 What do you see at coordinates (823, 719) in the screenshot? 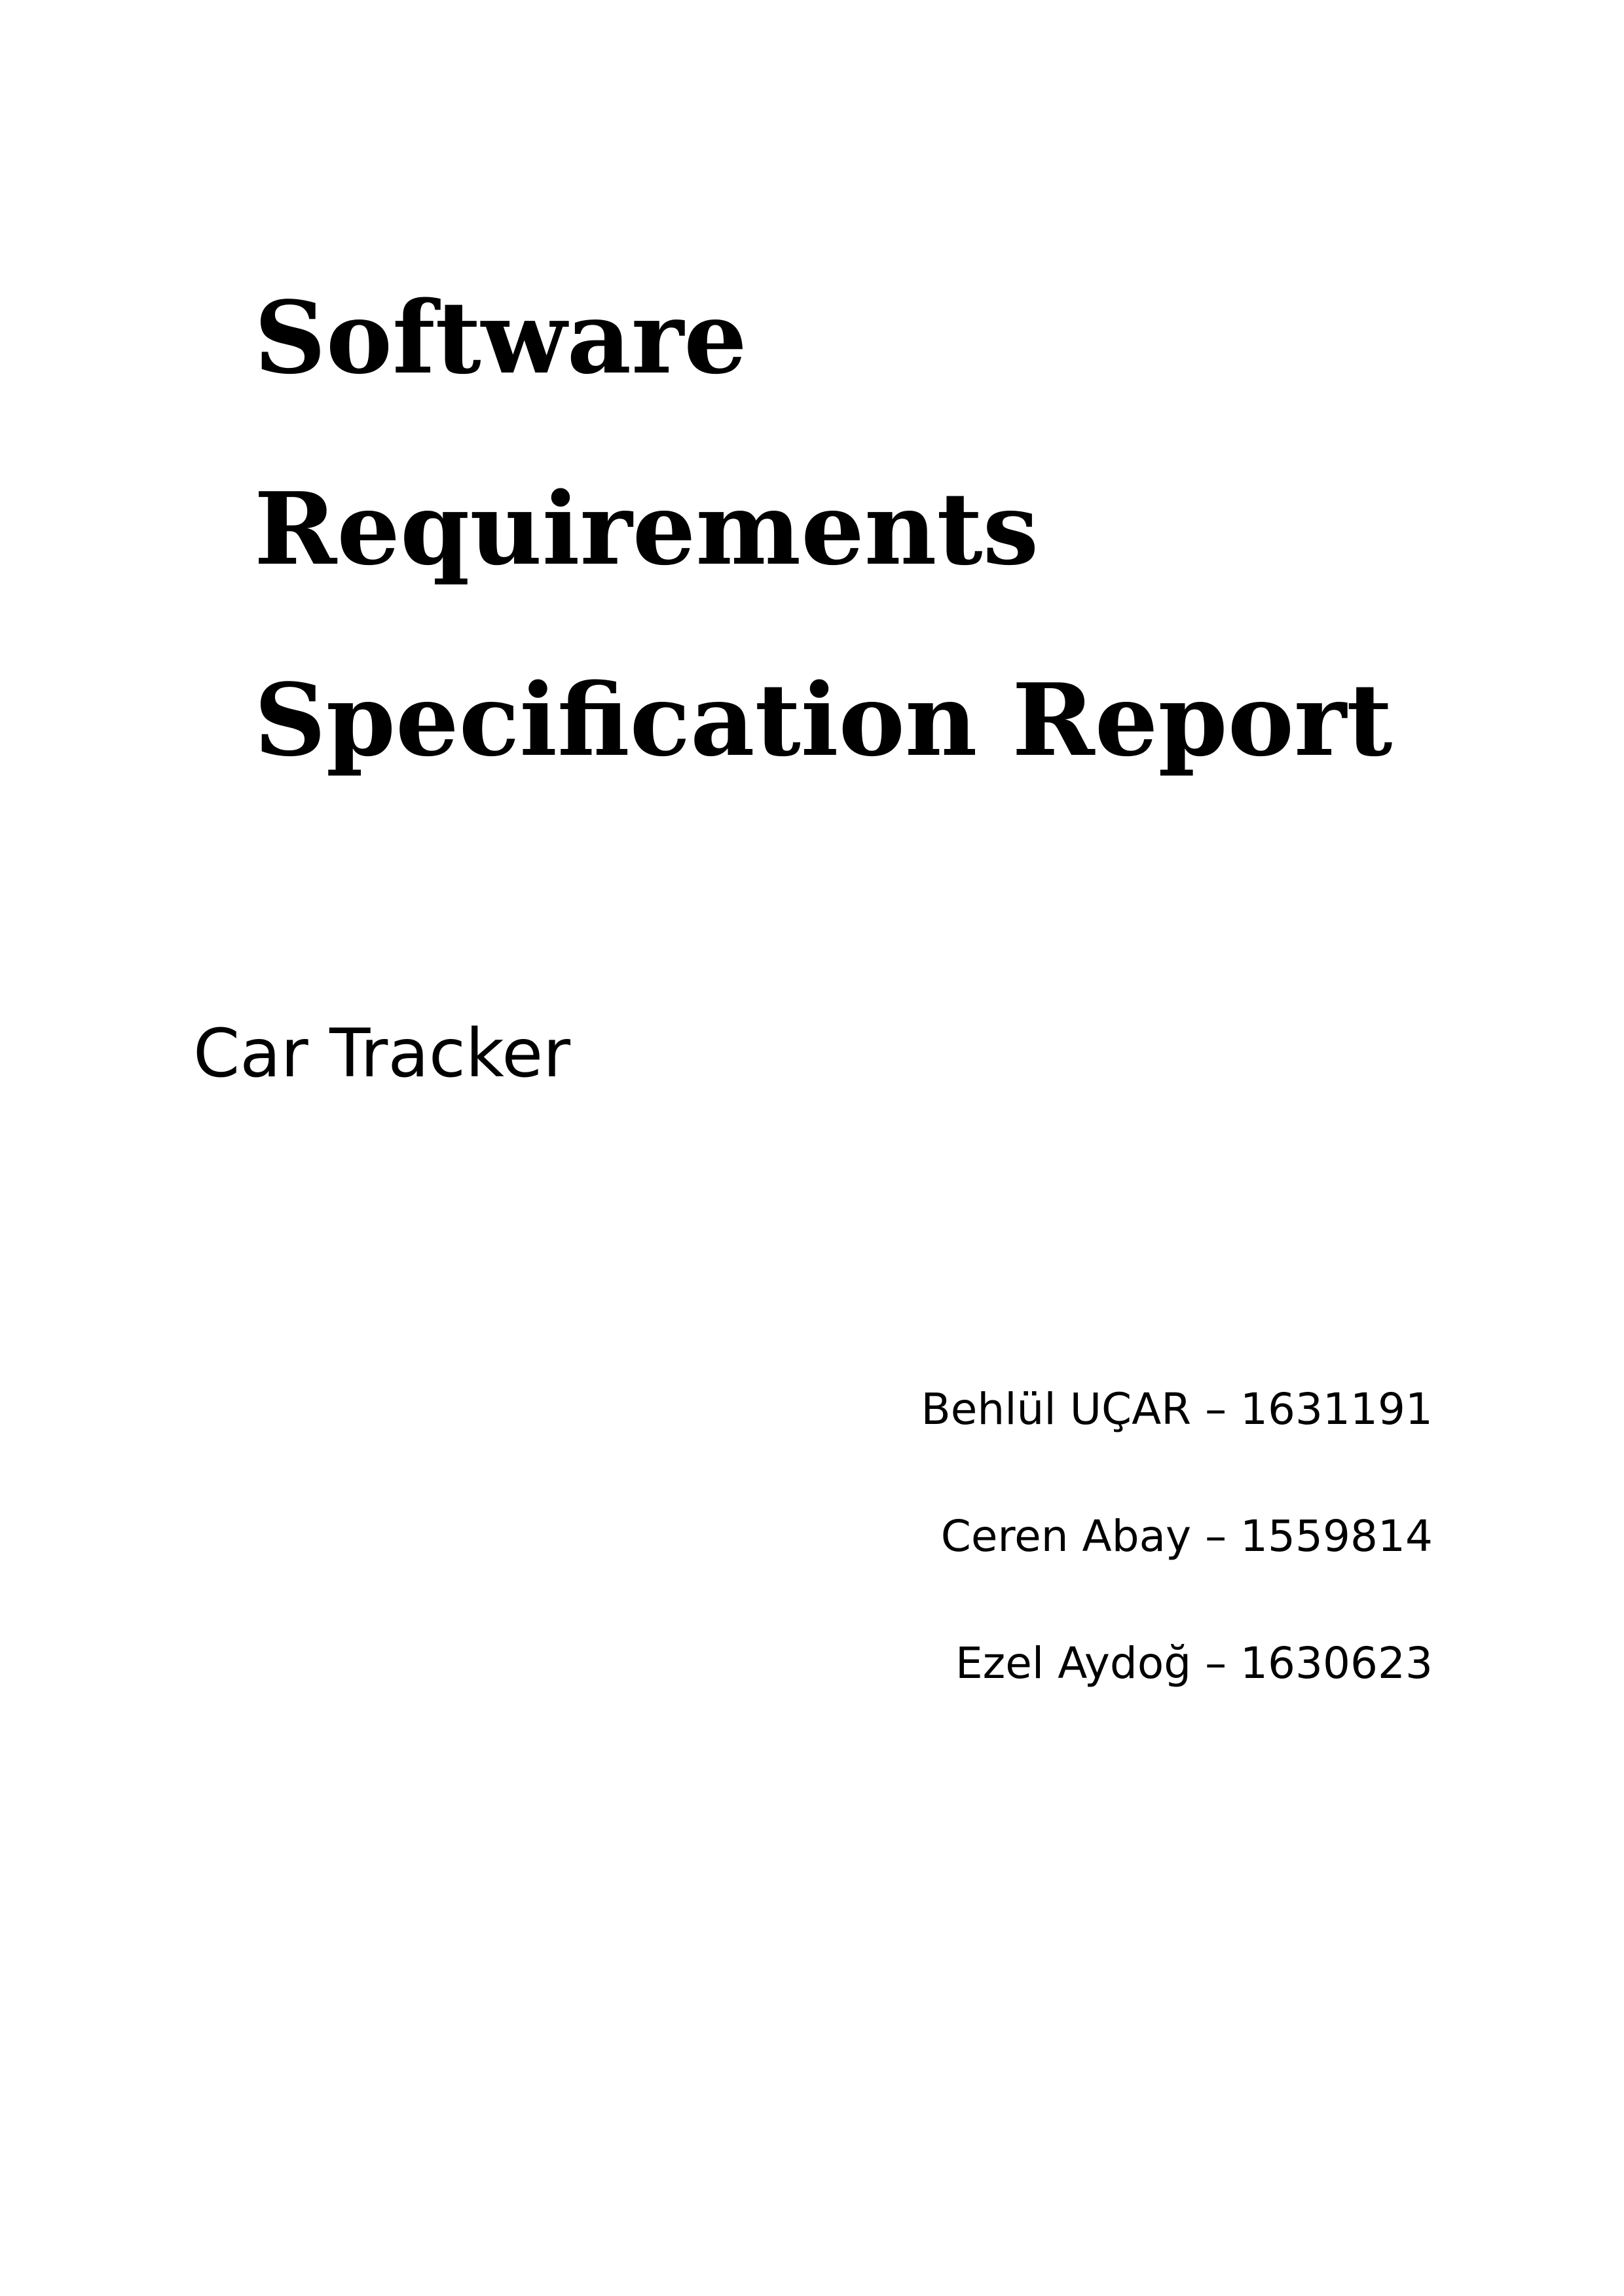
I see `title-line-3: Specification Report` at bounding box center [823, 719].